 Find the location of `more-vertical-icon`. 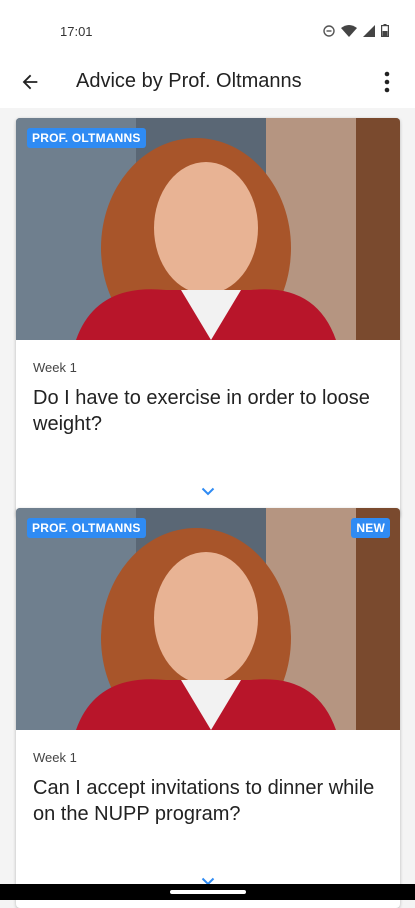

more-vertical-icon is located at coordinates (387, 82).